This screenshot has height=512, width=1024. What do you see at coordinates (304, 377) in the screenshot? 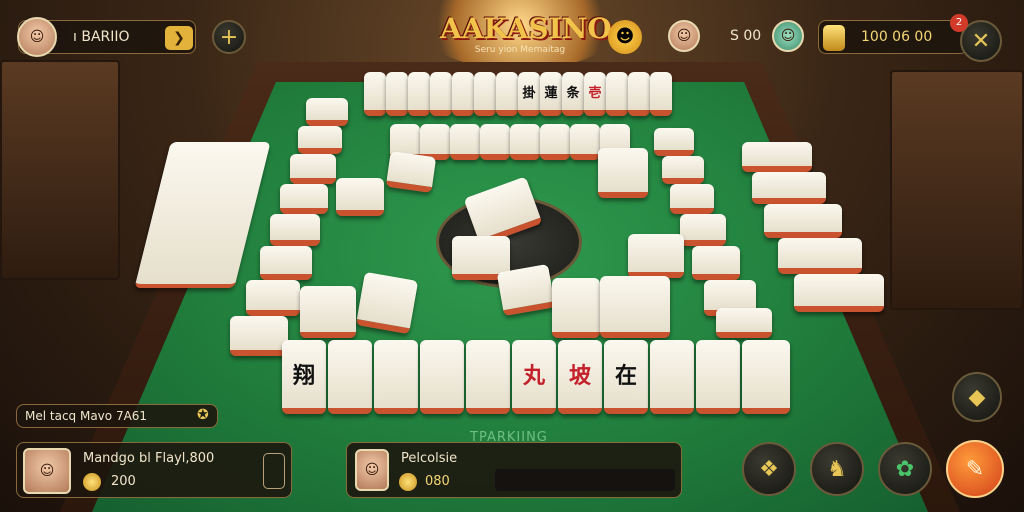
I see `hand-tile: 翔` at bounding box center [304, 377].